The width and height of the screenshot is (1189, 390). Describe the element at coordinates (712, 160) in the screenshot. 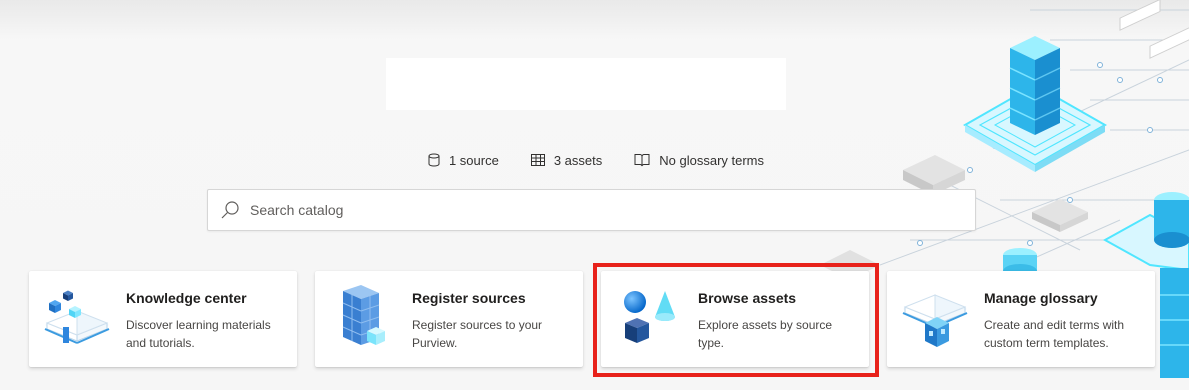

I see `stat-glossary-label: No glossary terms` at that location.